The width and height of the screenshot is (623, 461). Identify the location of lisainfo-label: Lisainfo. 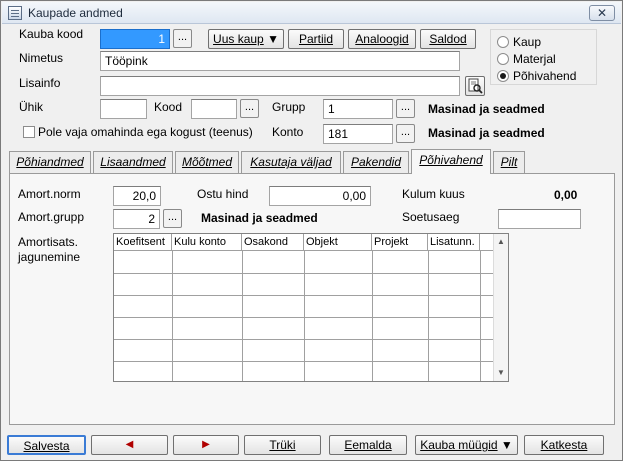
(40, 83).